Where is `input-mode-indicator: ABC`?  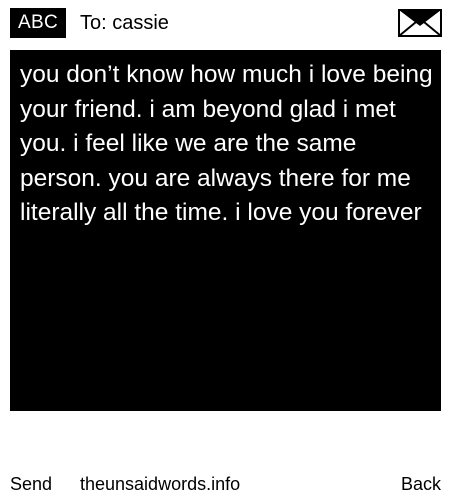
input-mode-indicator: ABC is located at coordinates (38, 23).